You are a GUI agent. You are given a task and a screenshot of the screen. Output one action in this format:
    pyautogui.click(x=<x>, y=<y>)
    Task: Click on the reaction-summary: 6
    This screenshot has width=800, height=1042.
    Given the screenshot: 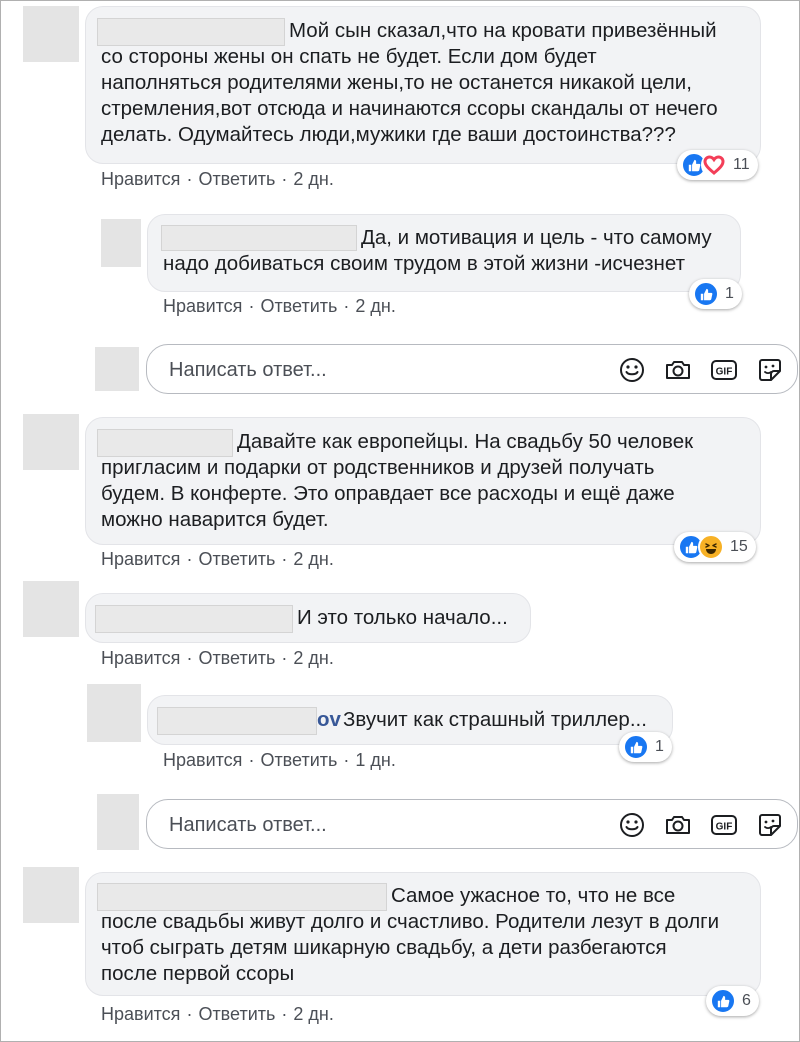 What is the action you would take?
    pyautogui.click(x=732, y=1001)
    